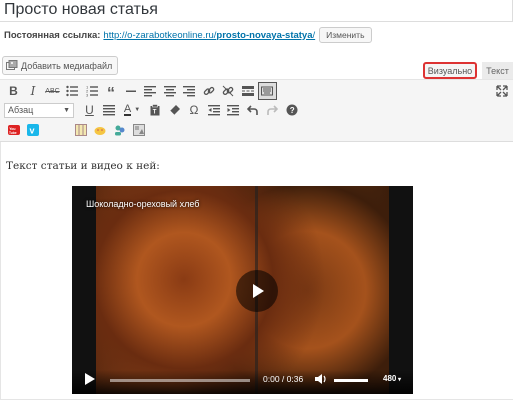 This screenshot has height=400, width=513. I want to click on unlink-icon, so click(228, 91).